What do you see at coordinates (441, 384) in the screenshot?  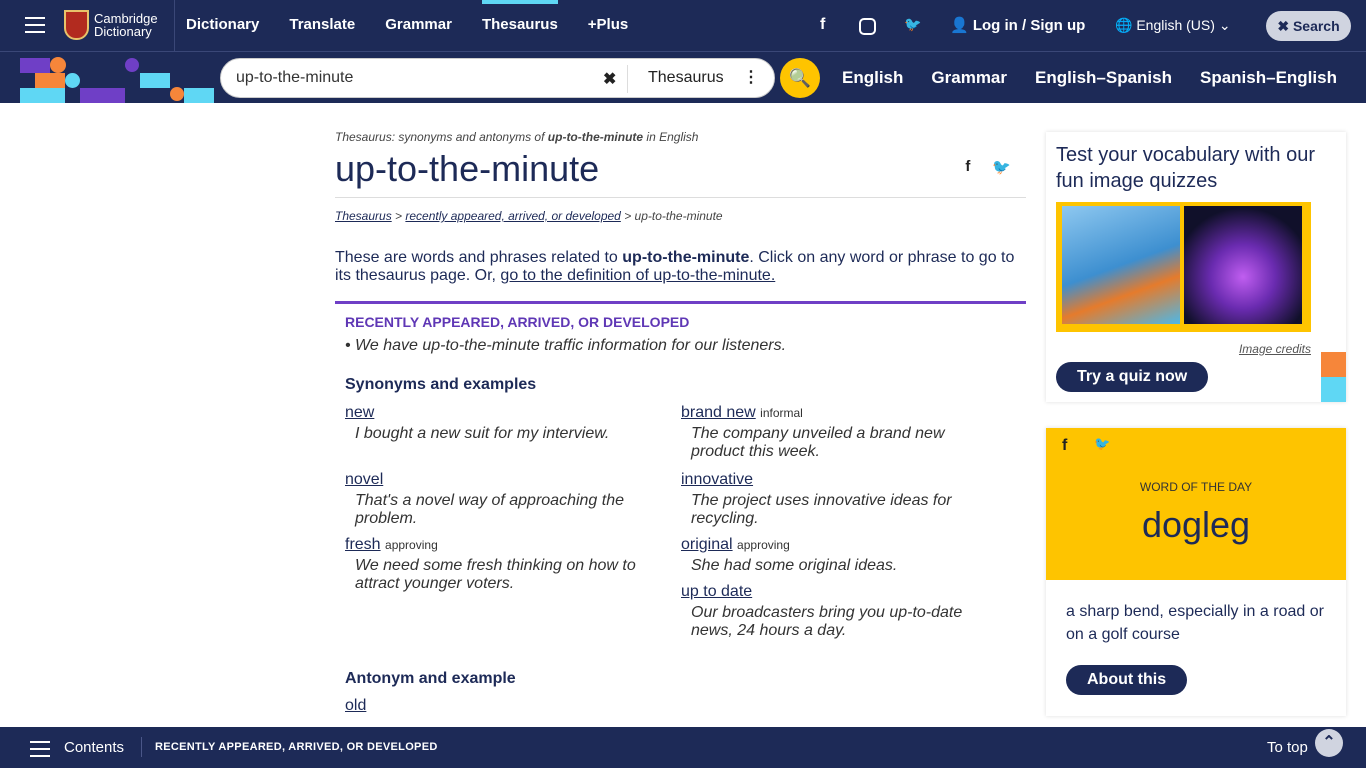 I see `synonyms-heading: Synonyms and examples` at bounding box center [441, 384].